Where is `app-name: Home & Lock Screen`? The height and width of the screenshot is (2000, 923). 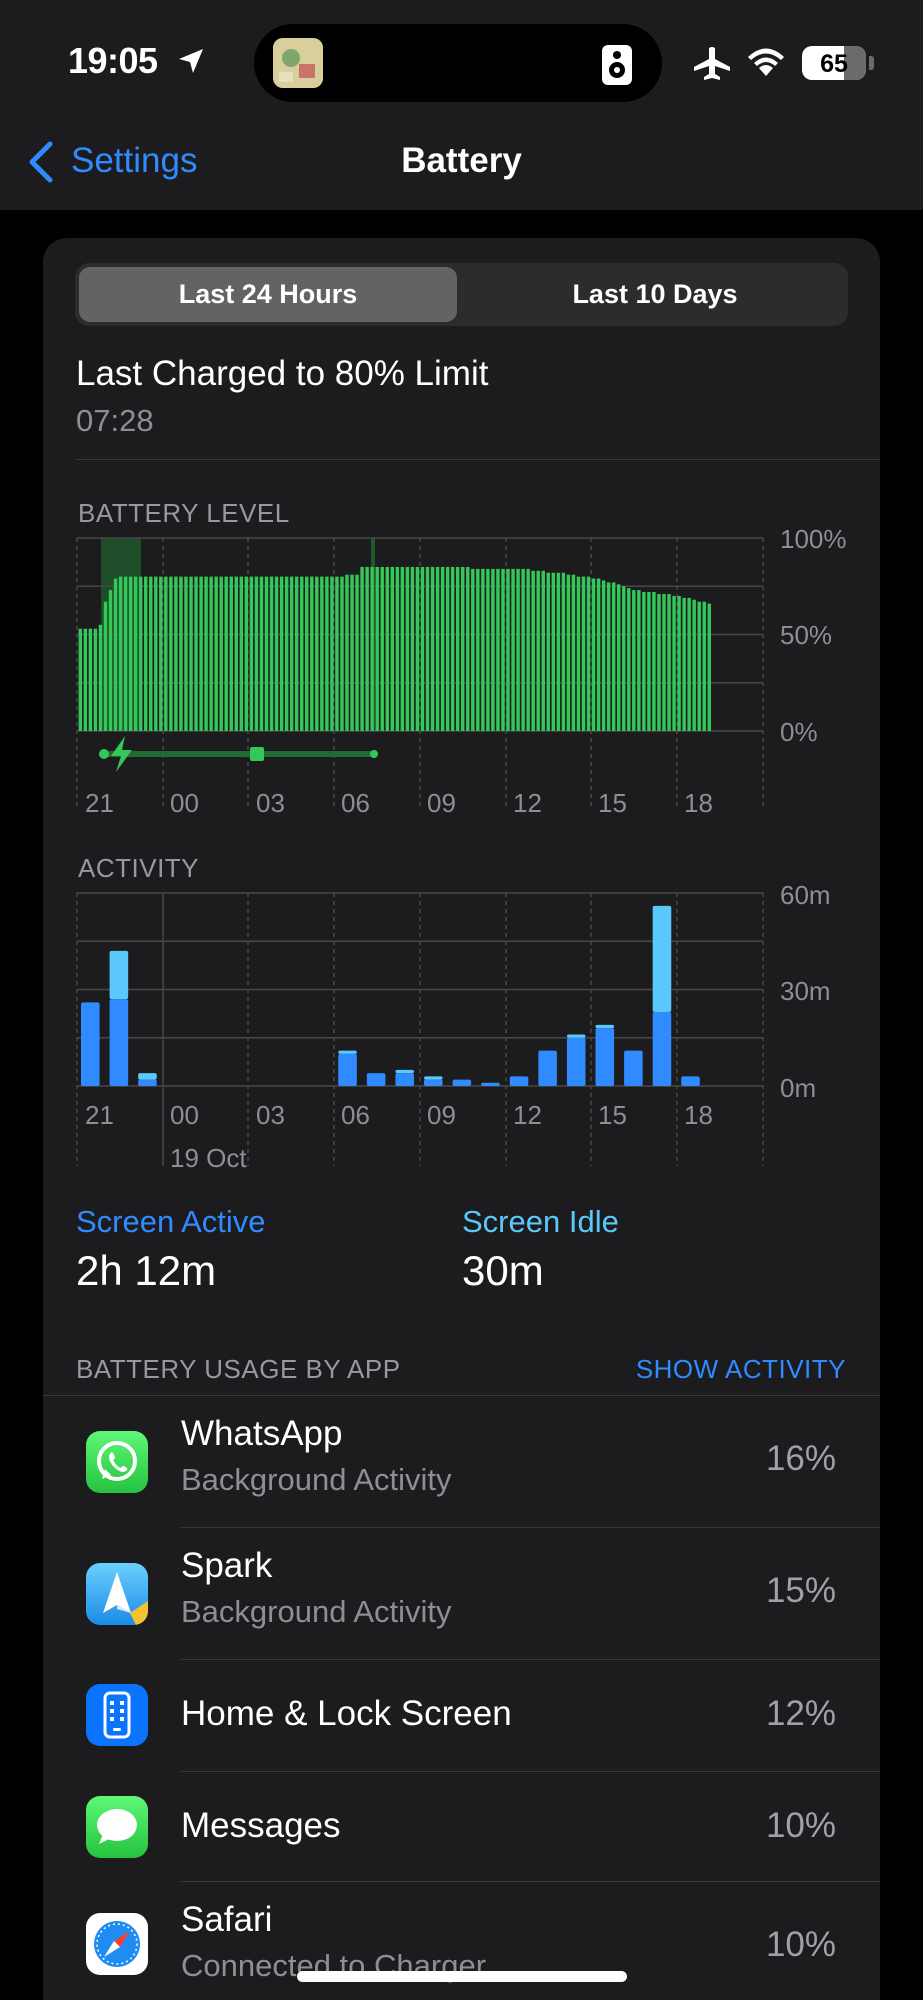
app-name: Home & Lock Screen is located at coordinates (346, 1713).